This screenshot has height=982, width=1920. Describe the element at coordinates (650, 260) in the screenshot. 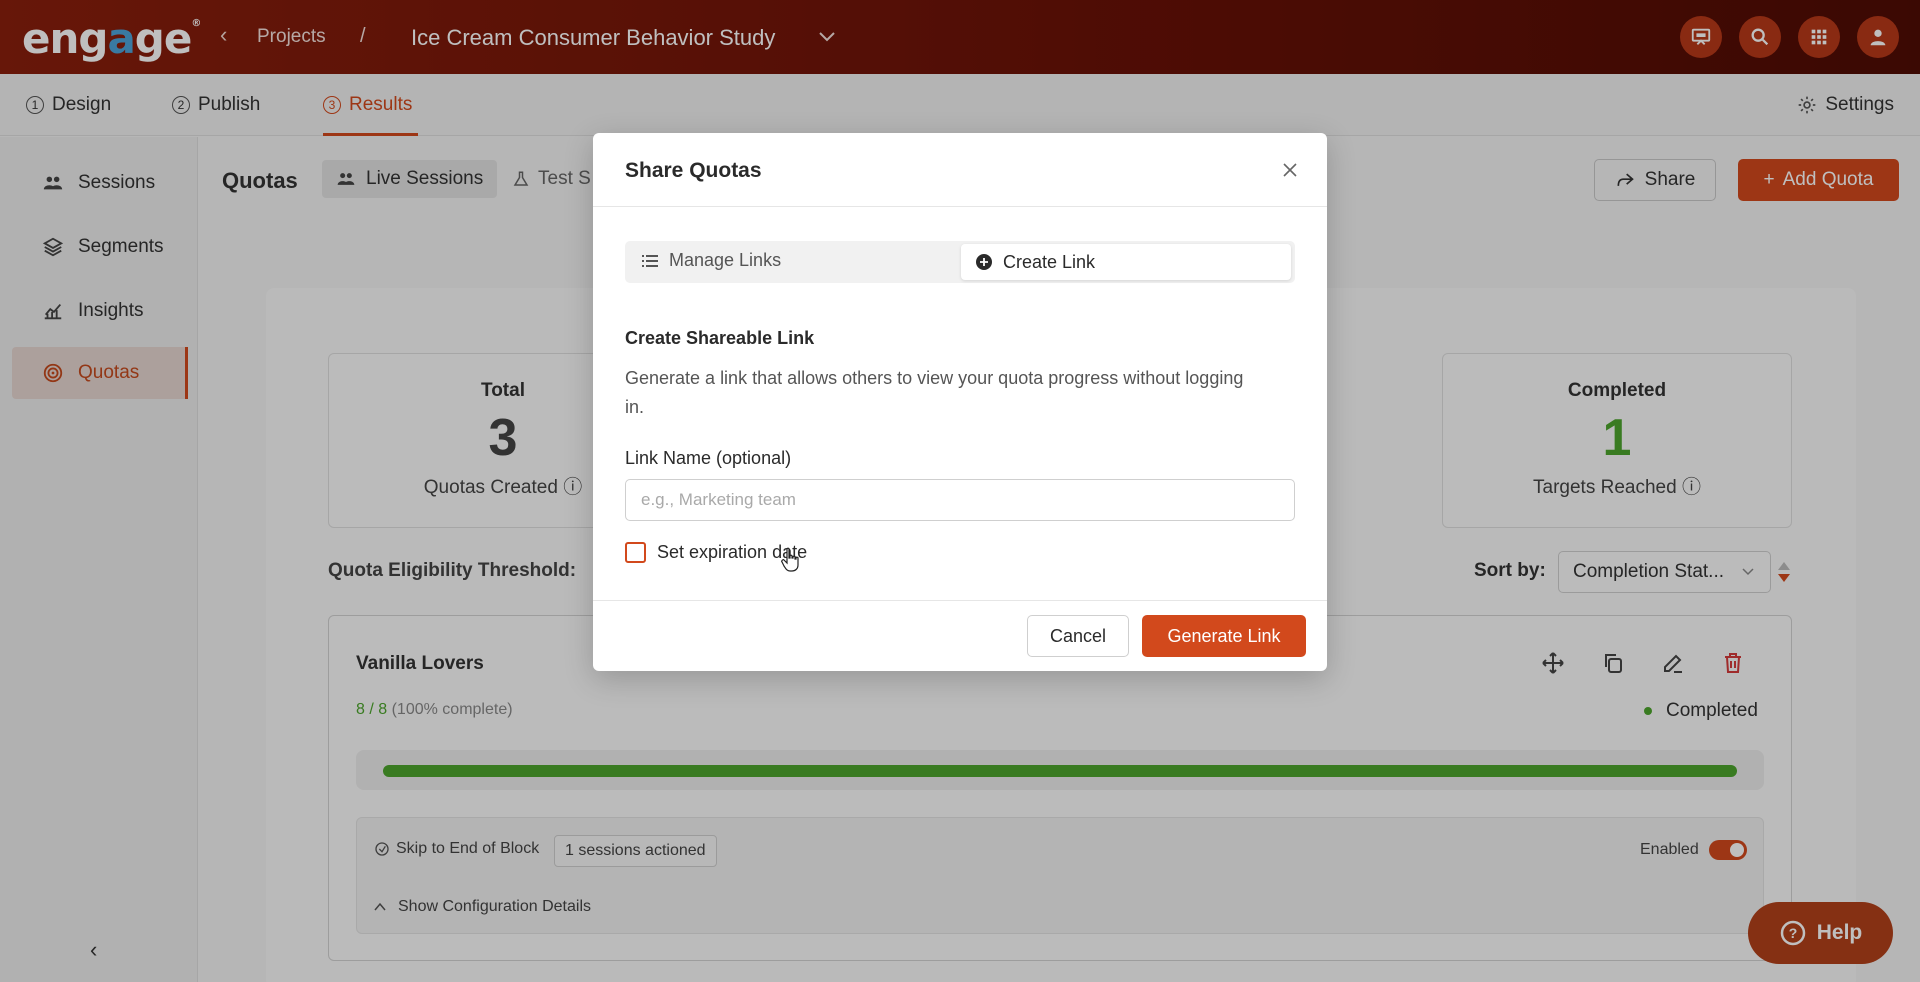

I see `list-icon` at that location.